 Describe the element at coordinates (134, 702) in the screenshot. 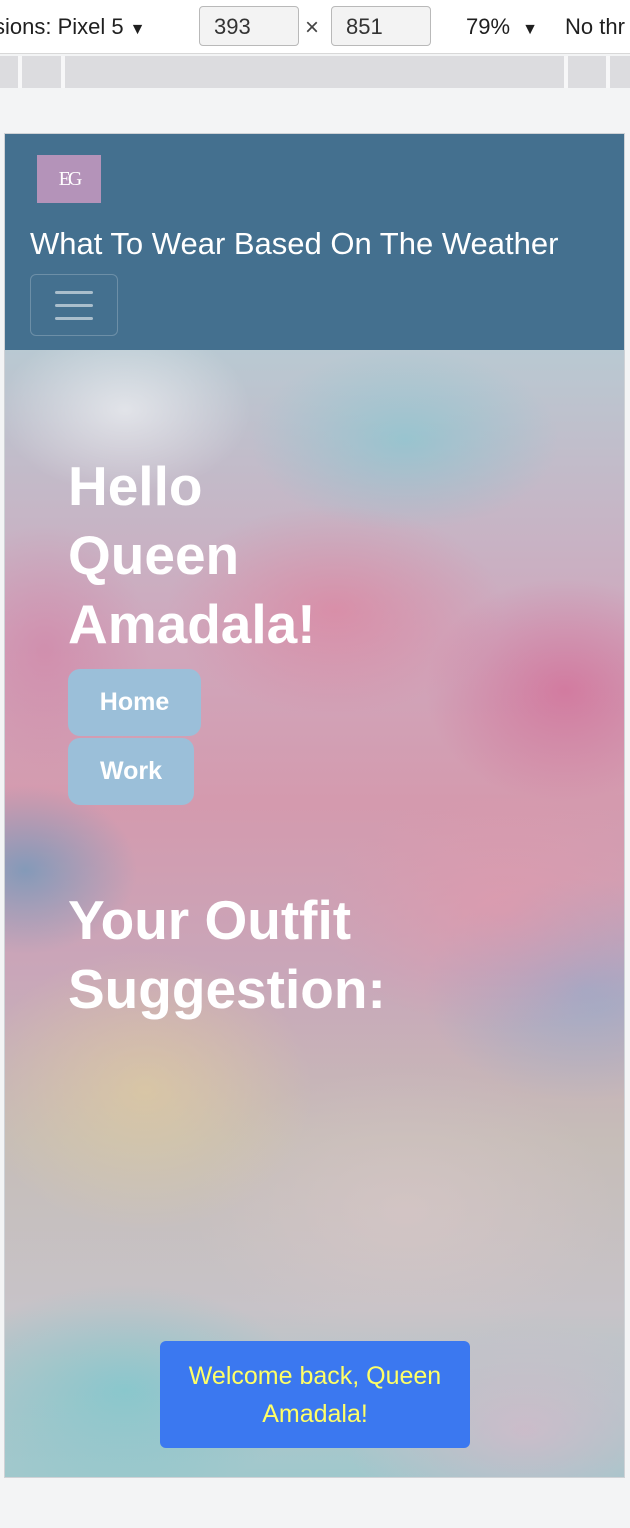

I see `home-button: Home` at that location.